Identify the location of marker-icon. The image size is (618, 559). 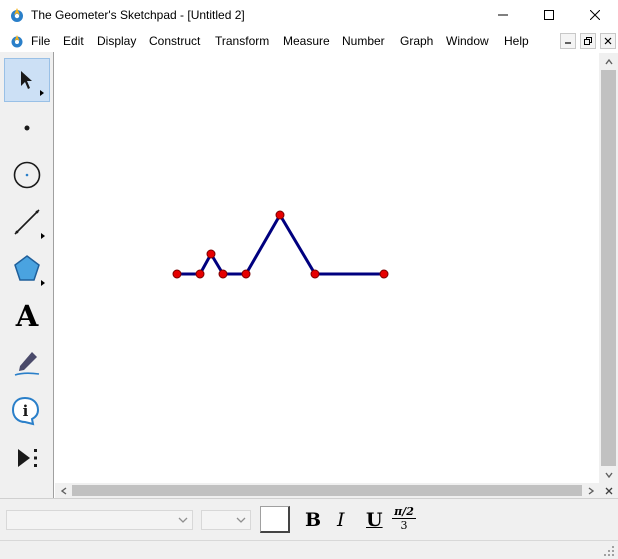
(27, 364).